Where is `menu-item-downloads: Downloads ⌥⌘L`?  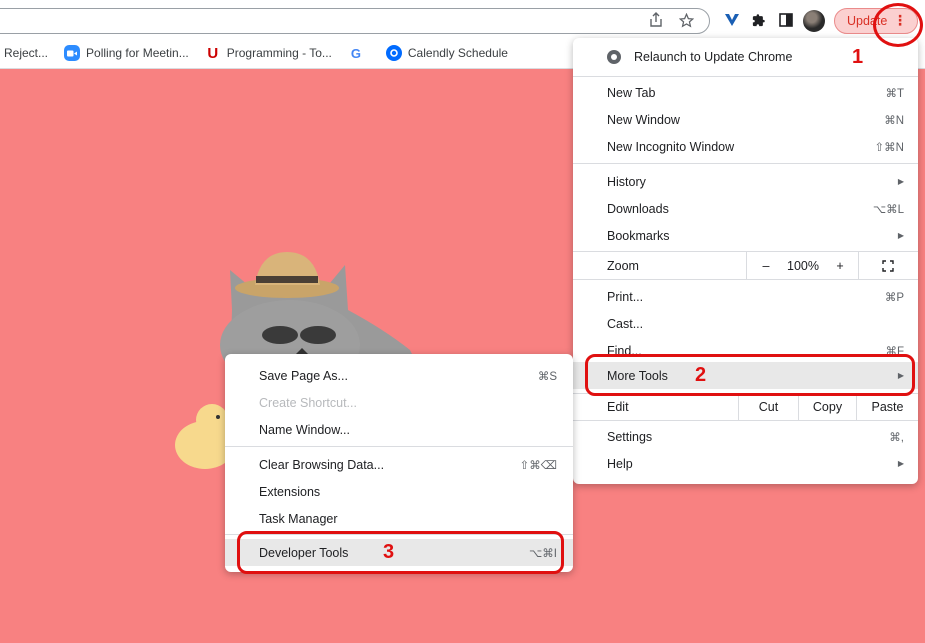
menu-item-downloads: Downloads ⌥⌘L is located at coordinates (745, 208).